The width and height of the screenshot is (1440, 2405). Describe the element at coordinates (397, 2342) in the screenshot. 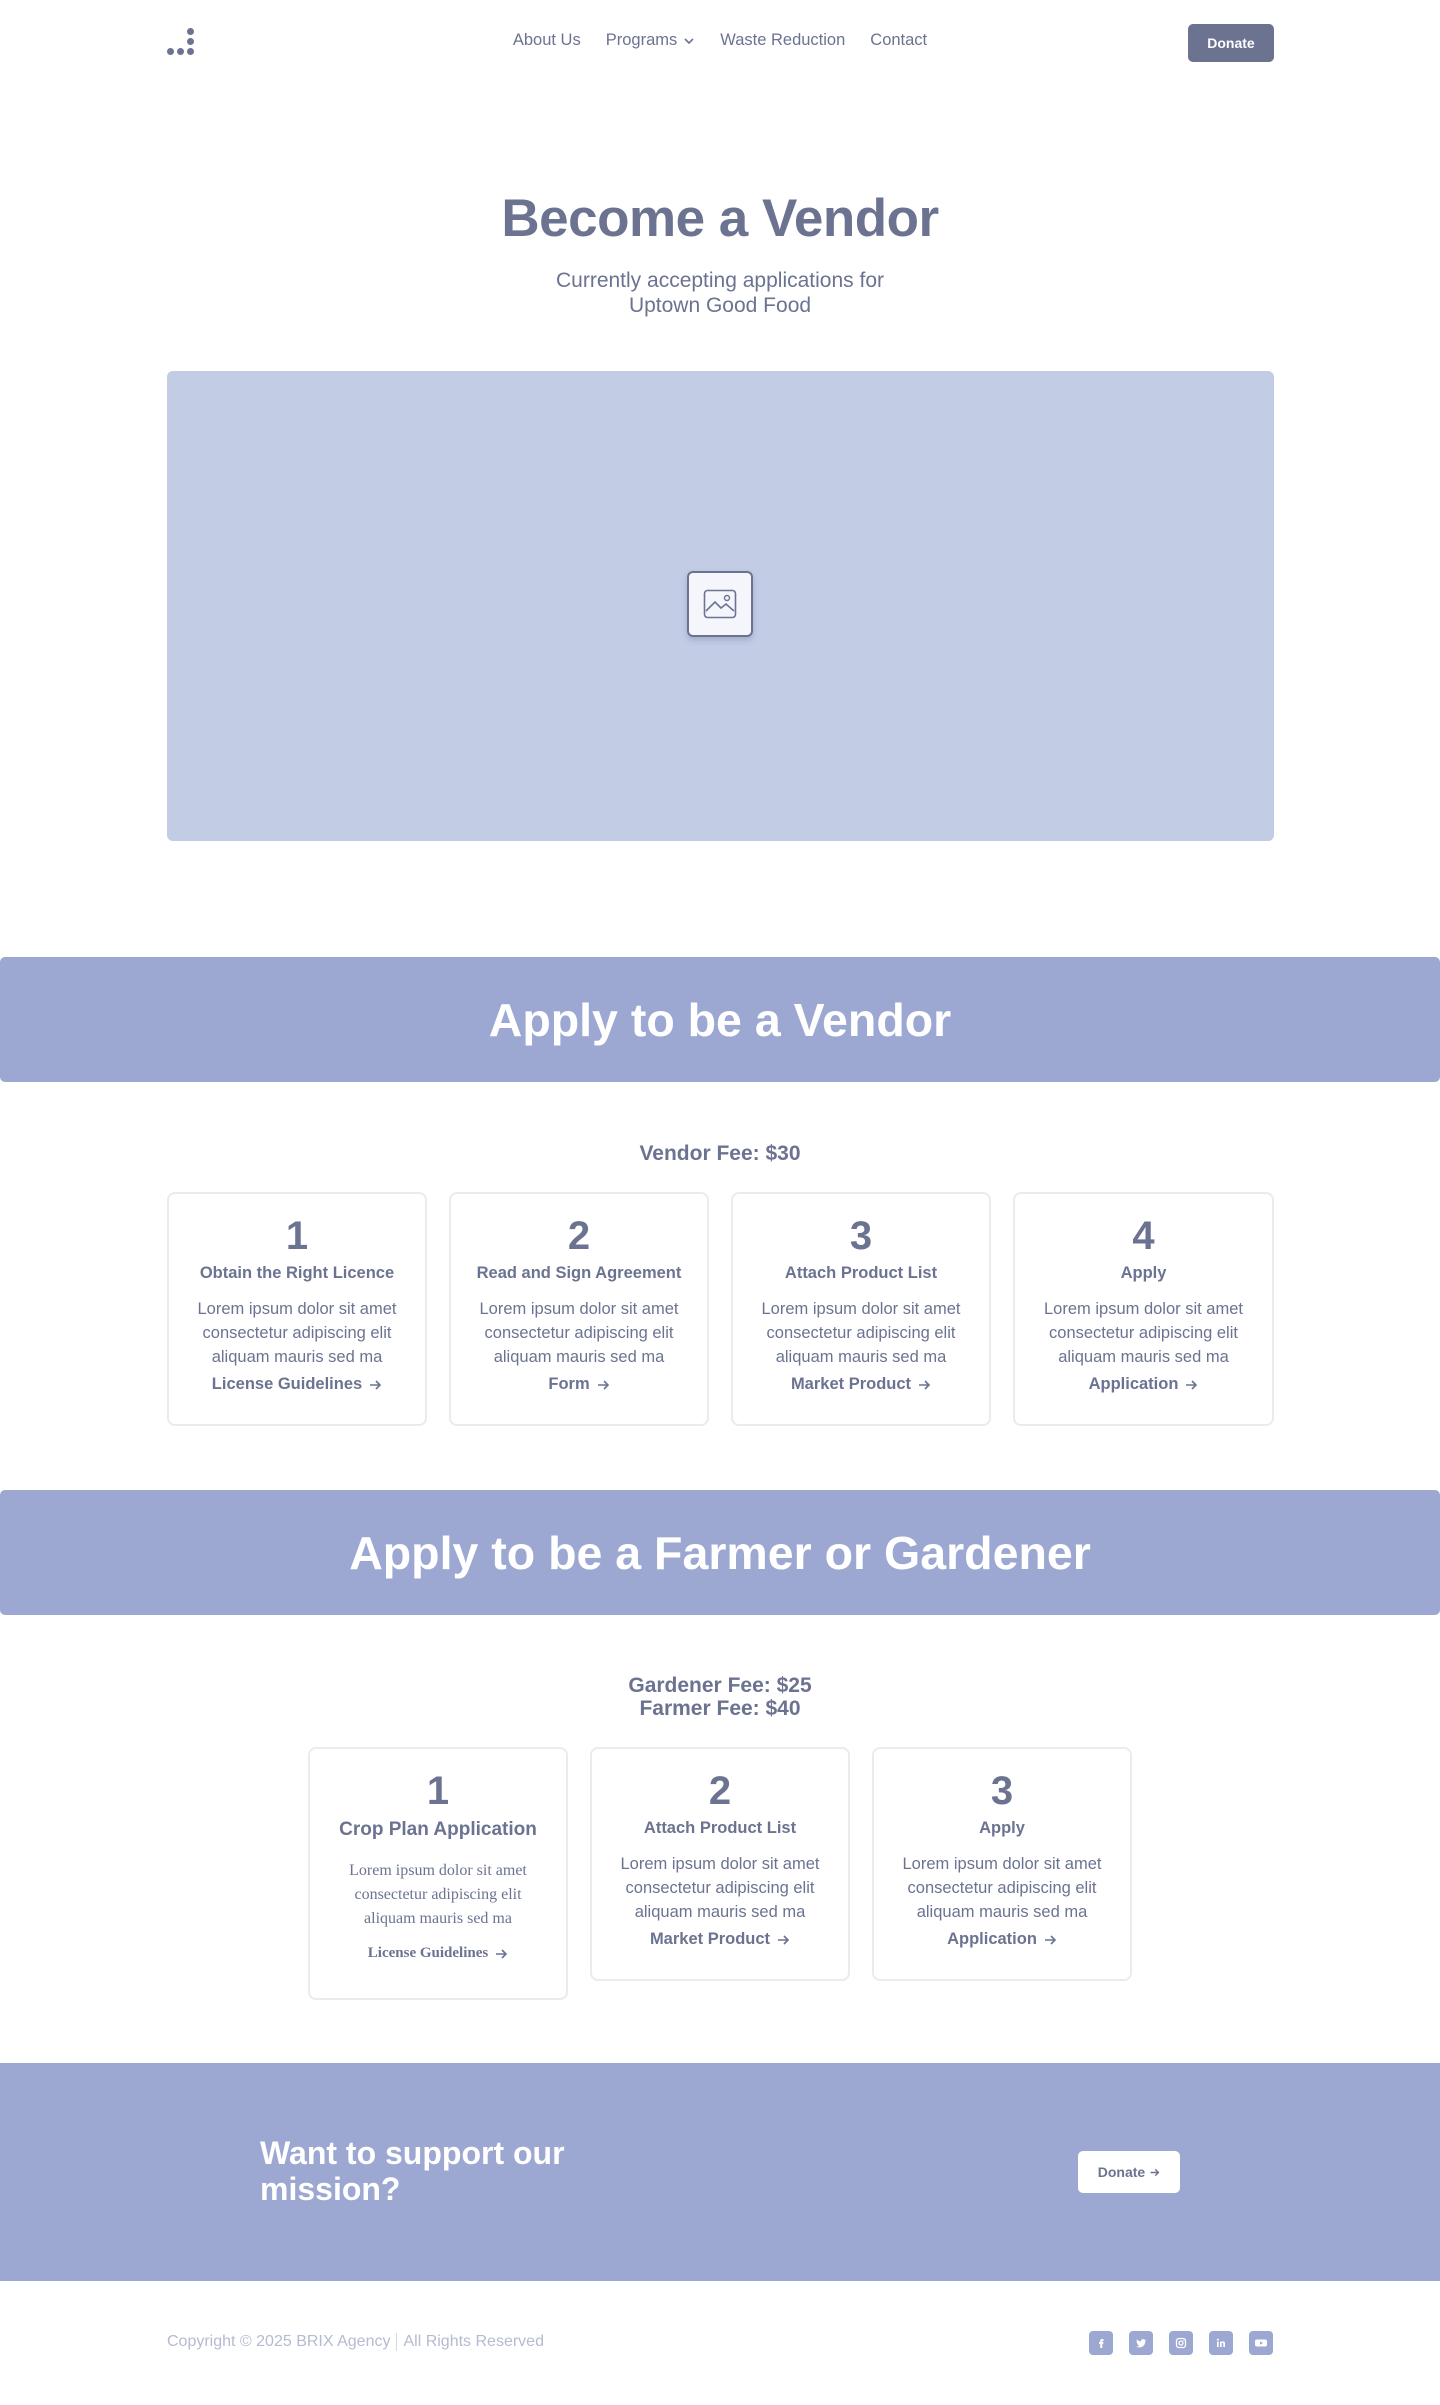

I see `divider` at that location.